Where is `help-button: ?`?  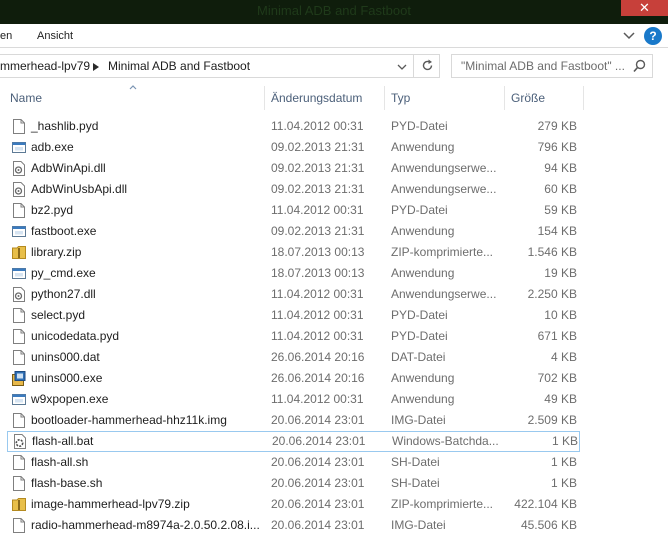 help-button: ? is located at coordinates (653, 36).